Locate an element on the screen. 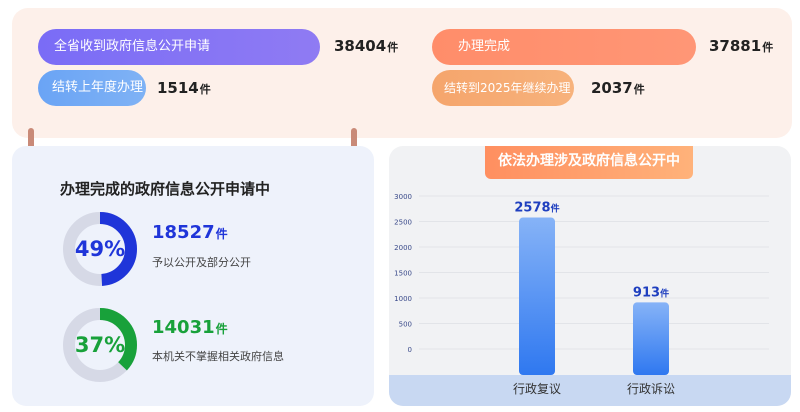 The height and width of the screenshot is (412, 800). carried-in-unit: 件 is located at coordinates (205, 89).